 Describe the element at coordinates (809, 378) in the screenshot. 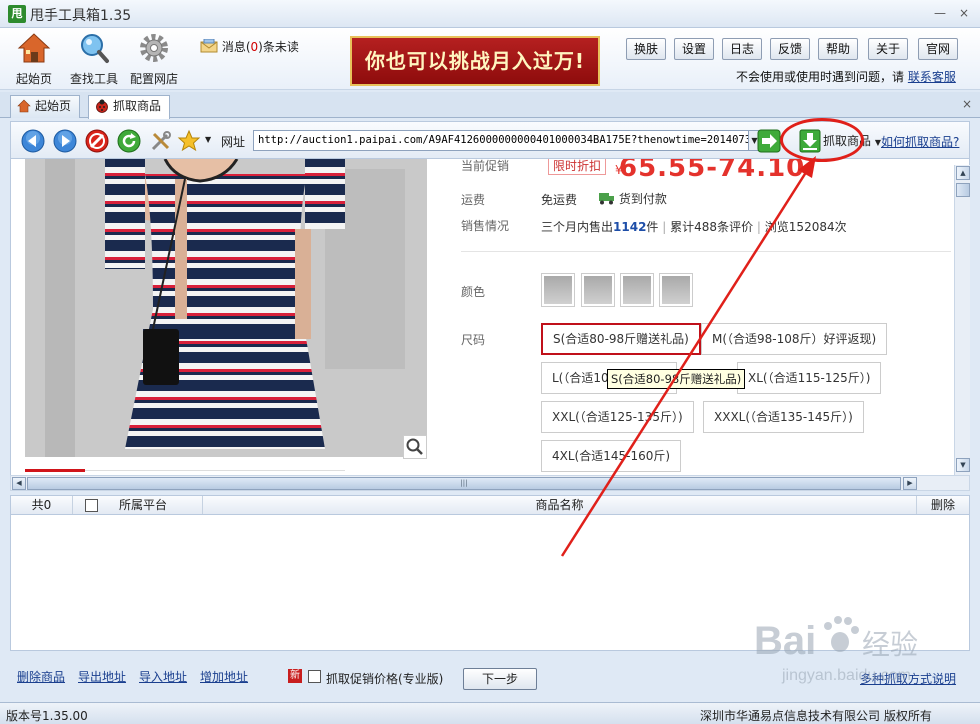

I see `size-option-xl: XL(（合适115-125斤）)` at that location.